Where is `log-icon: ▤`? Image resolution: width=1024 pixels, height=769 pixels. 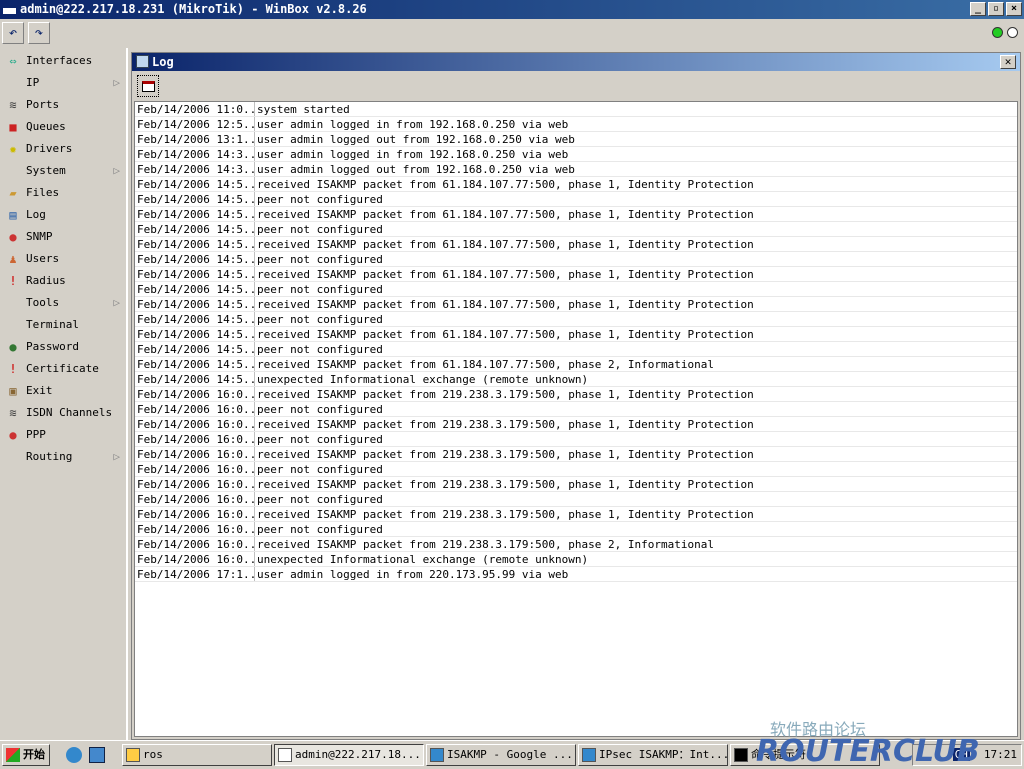 log-icon: ▤ is located at coordinates (13, 215).